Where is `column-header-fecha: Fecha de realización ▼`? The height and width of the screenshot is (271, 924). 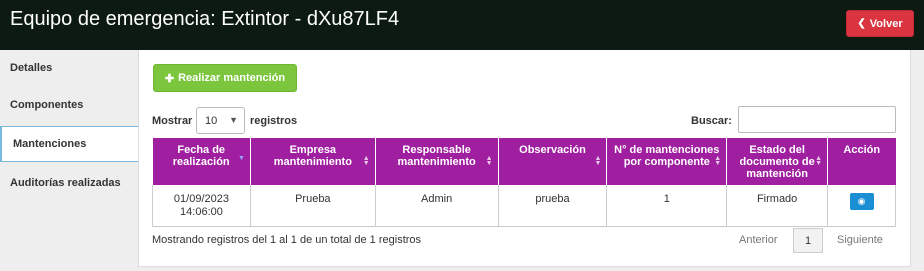 column-header-fecha: Fecha de realización ▼ is located at coordinates (201, 161).